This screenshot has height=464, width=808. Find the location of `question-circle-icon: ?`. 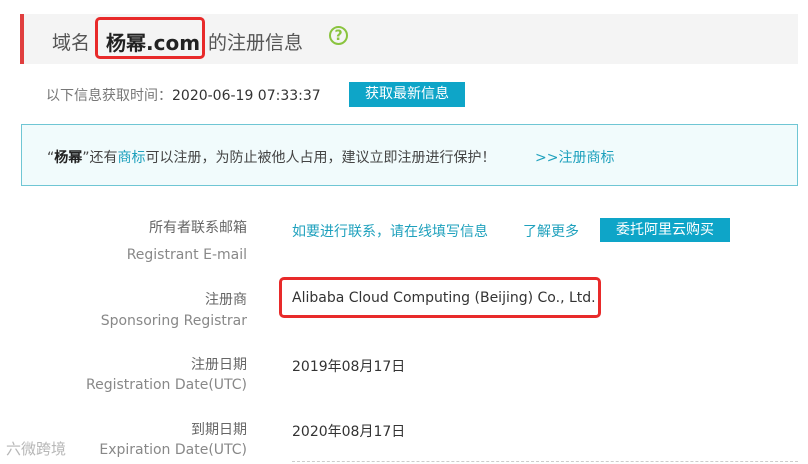

question-circle-icon: ? is located at coordinates (338, 35).